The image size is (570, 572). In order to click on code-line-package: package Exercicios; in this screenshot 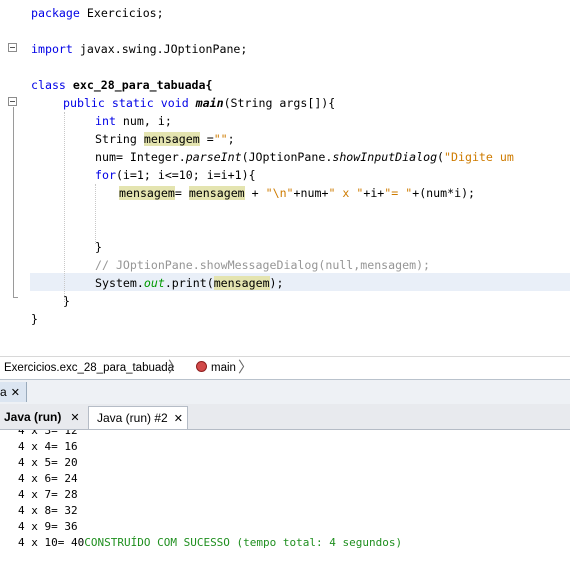, I will do `click(97, 13)`.